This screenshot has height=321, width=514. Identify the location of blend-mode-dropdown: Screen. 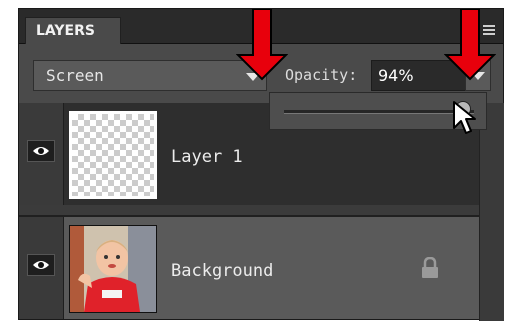
(150, 75).